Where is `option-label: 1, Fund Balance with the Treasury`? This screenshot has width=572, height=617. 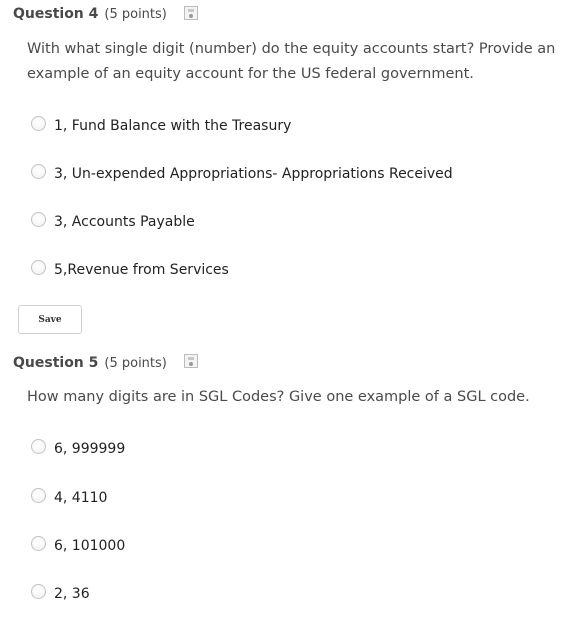 option-label: 1, Fund Balance with the Treasury is located at coordinates (173, 126).